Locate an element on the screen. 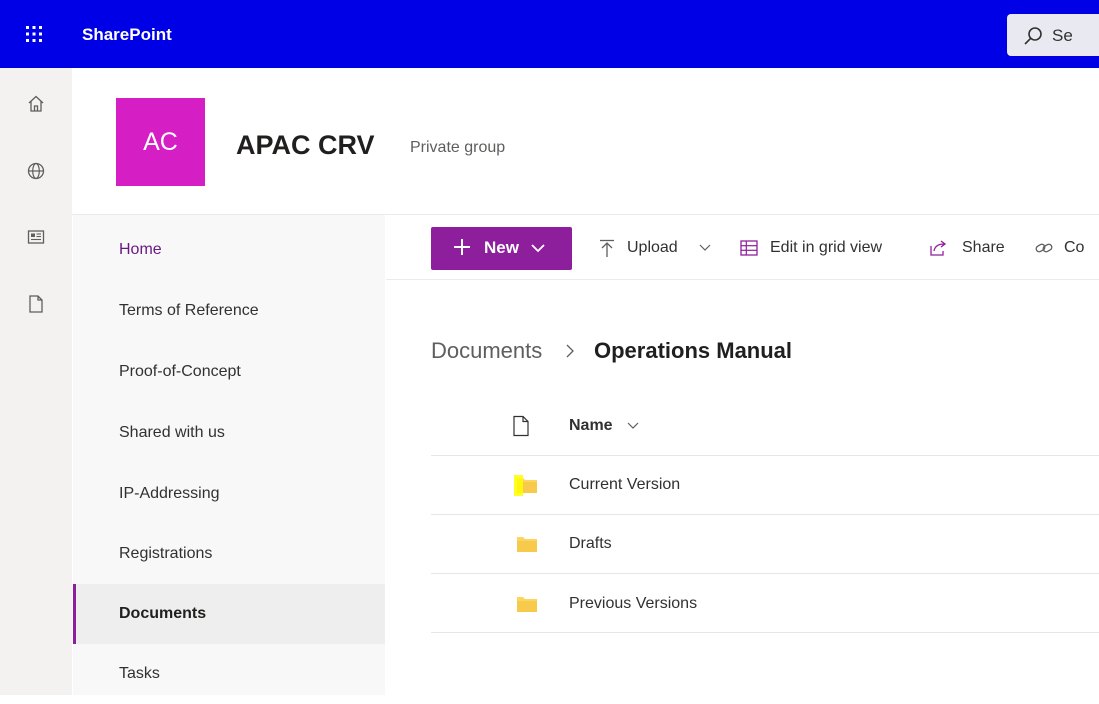 The height and width of the screenshot is (704, 1099). globe-icon is located at coordinates (36, 171).